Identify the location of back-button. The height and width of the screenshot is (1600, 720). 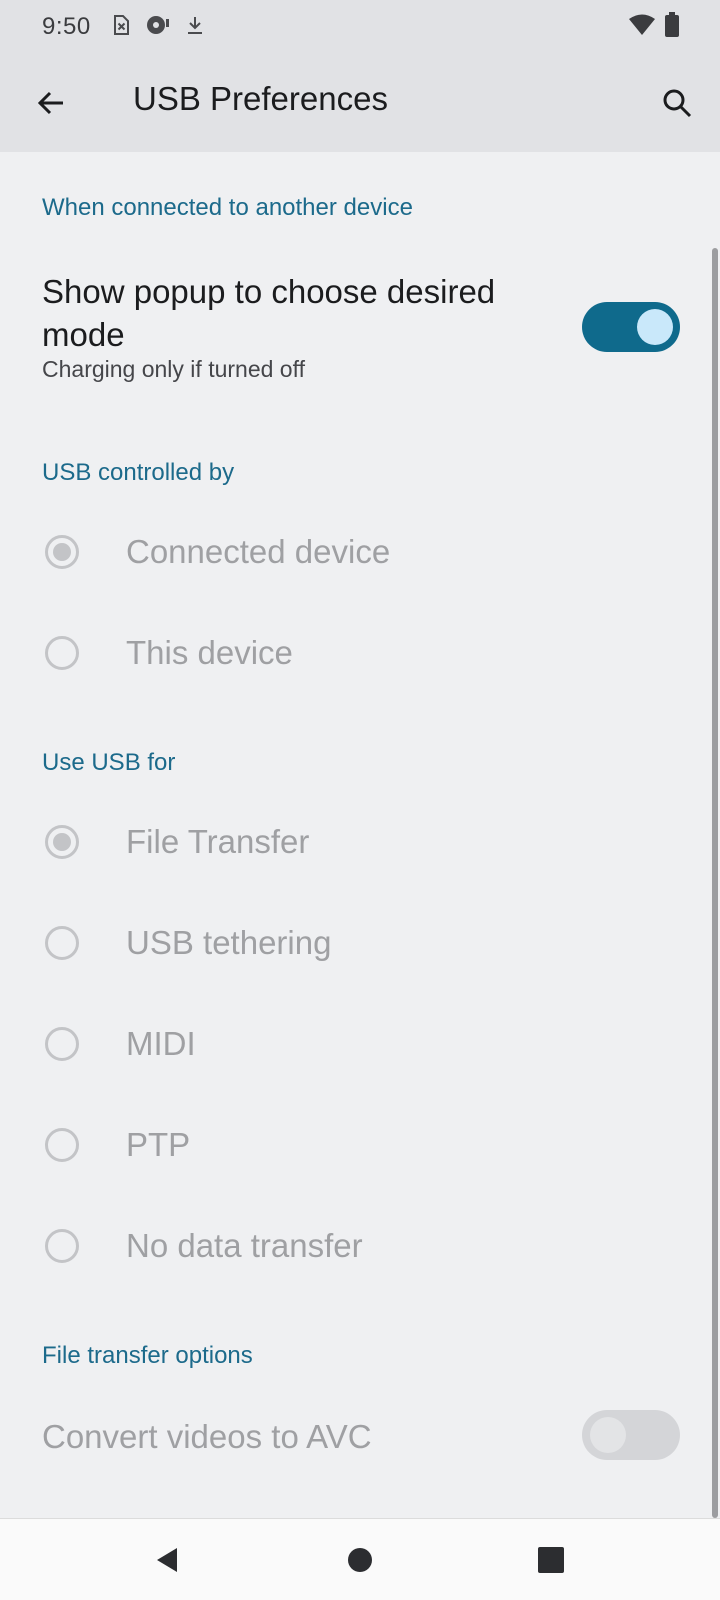
(51, 103).